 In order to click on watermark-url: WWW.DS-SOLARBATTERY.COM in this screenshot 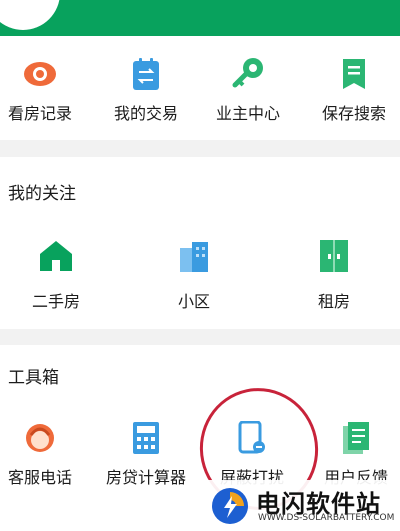, I will do `click(326, 518)`.